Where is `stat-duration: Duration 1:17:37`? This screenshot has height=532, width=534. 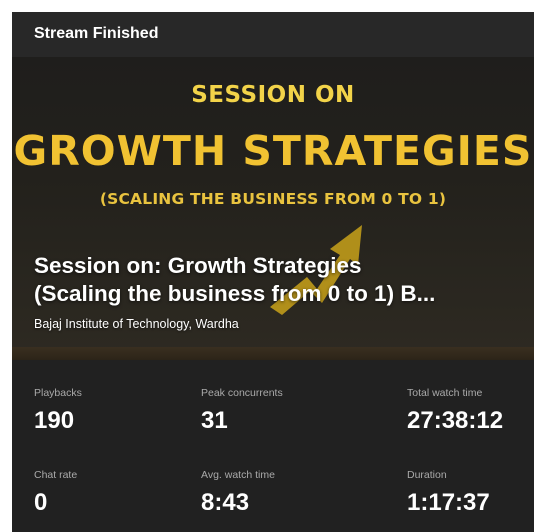
stat-duration: Duration 1:17:37 is located at coordinates (448, 493).